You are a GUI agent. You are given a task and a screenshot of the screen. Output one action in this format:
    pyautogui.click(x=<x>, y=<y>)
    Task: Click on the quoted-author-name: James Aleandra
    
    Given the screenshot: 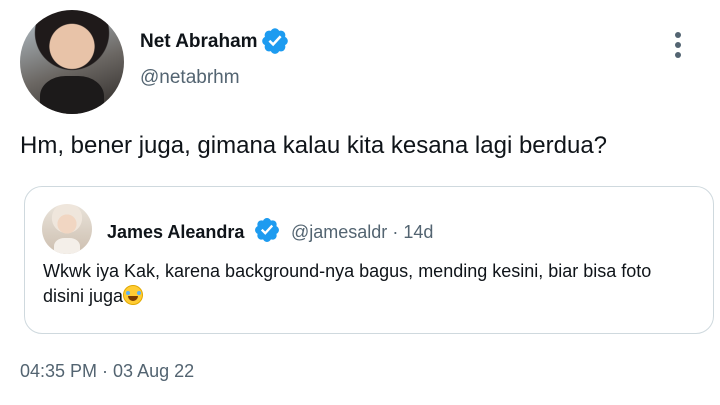 What is the action you would take?
    pyautogui.click(x=176, y=232)
    